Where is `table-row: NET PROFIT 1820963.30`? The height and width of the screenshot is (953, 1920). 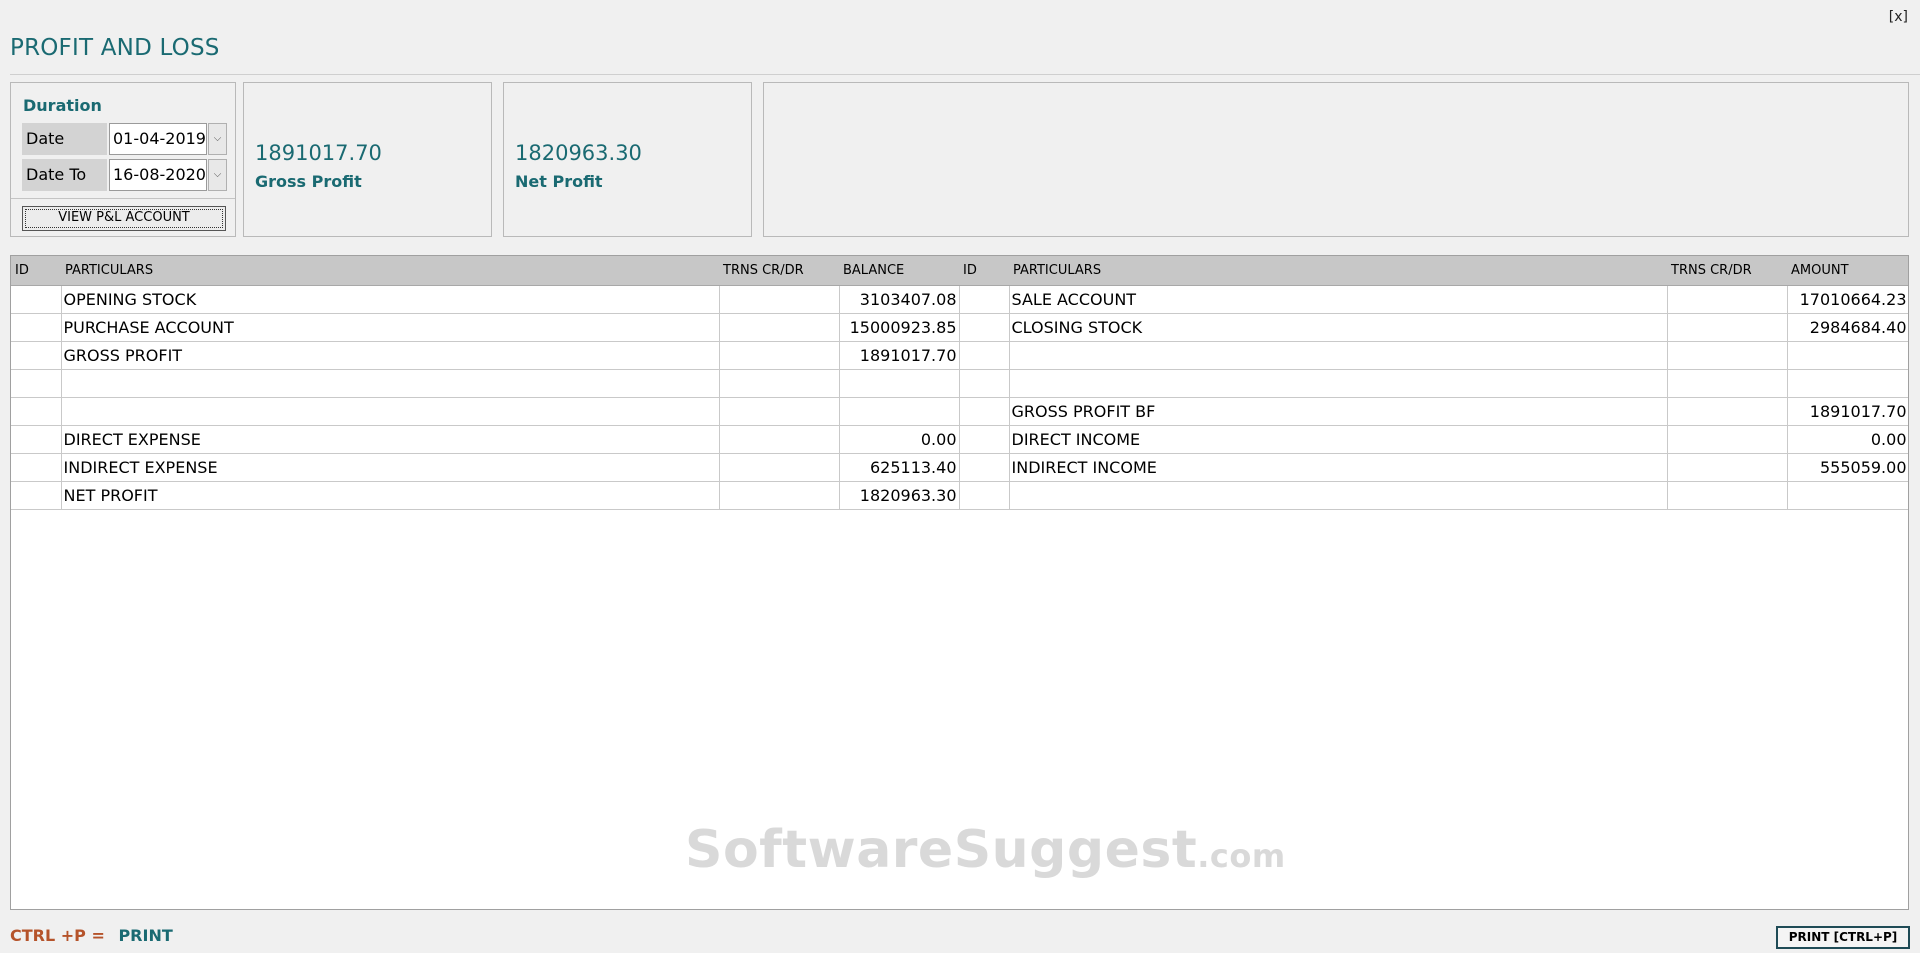
table-row: NET PROFIT 1820963.30 is located at coordinates (959, 495).